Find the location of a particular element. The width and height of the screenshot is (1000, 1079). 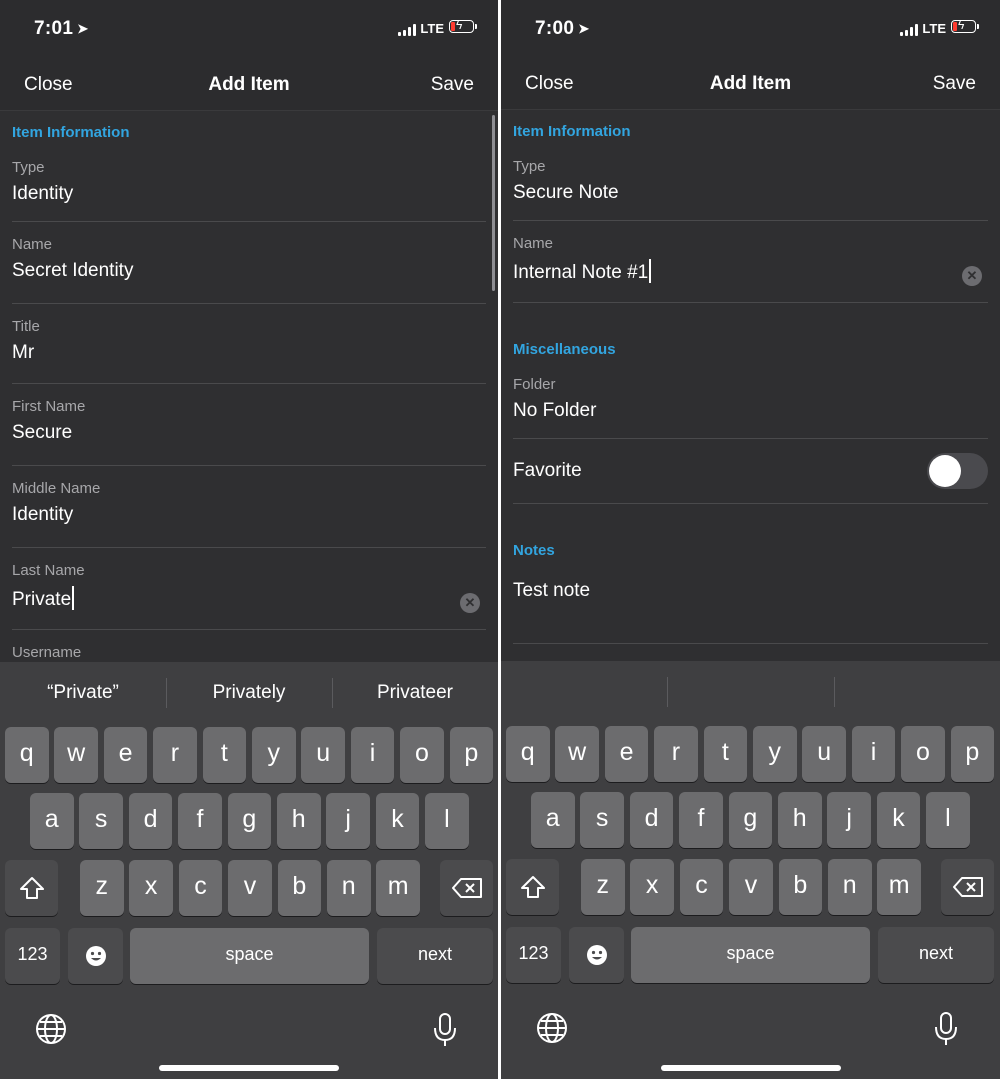

favorite-row: Favorite is located at coordinates (750, 471).